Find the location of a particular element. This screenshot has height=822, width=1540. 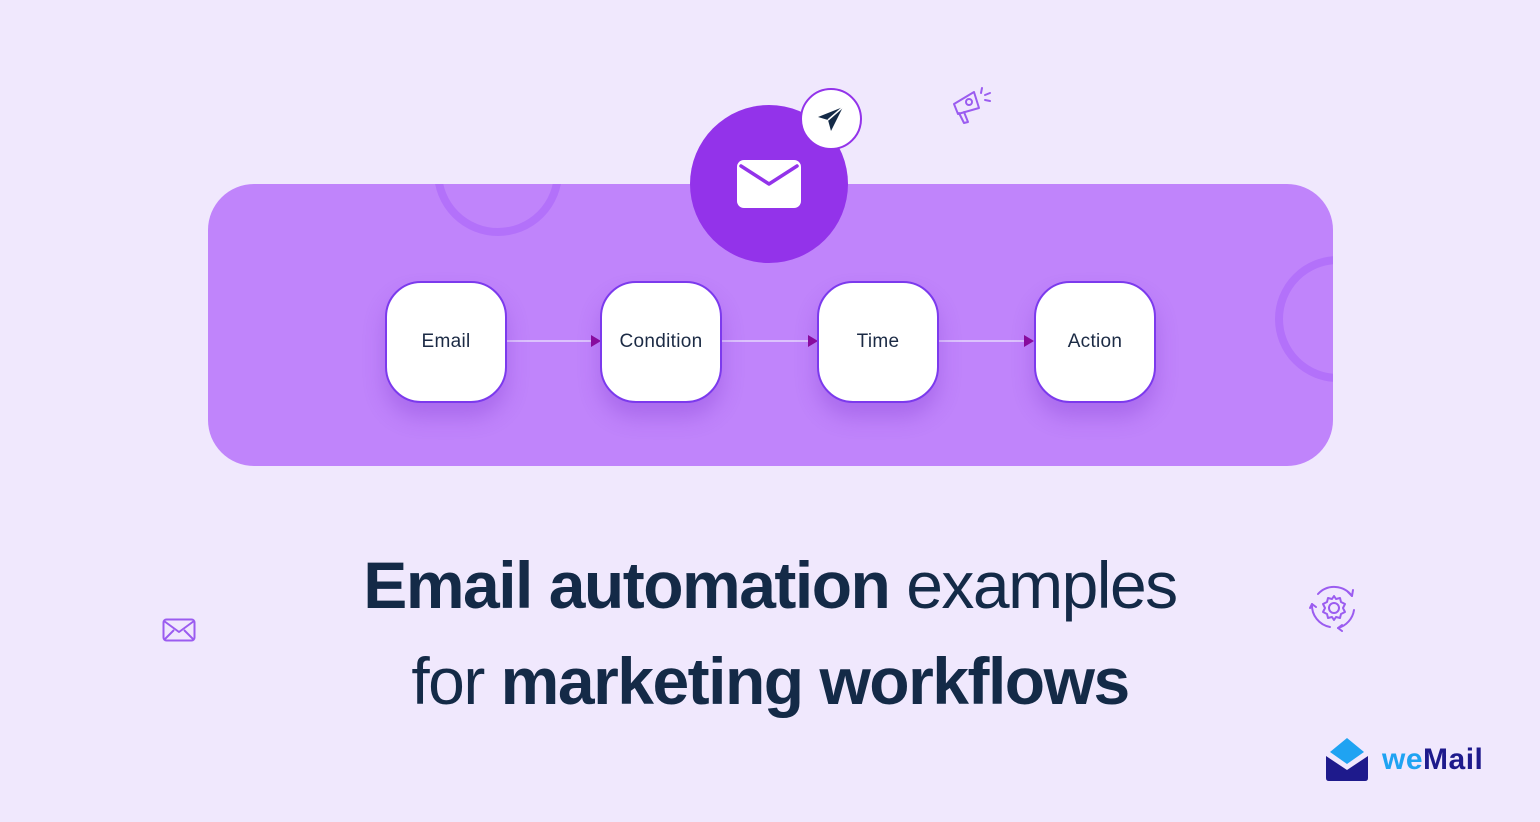

headline-bold: Email automation is located at coordinates (627, 585).